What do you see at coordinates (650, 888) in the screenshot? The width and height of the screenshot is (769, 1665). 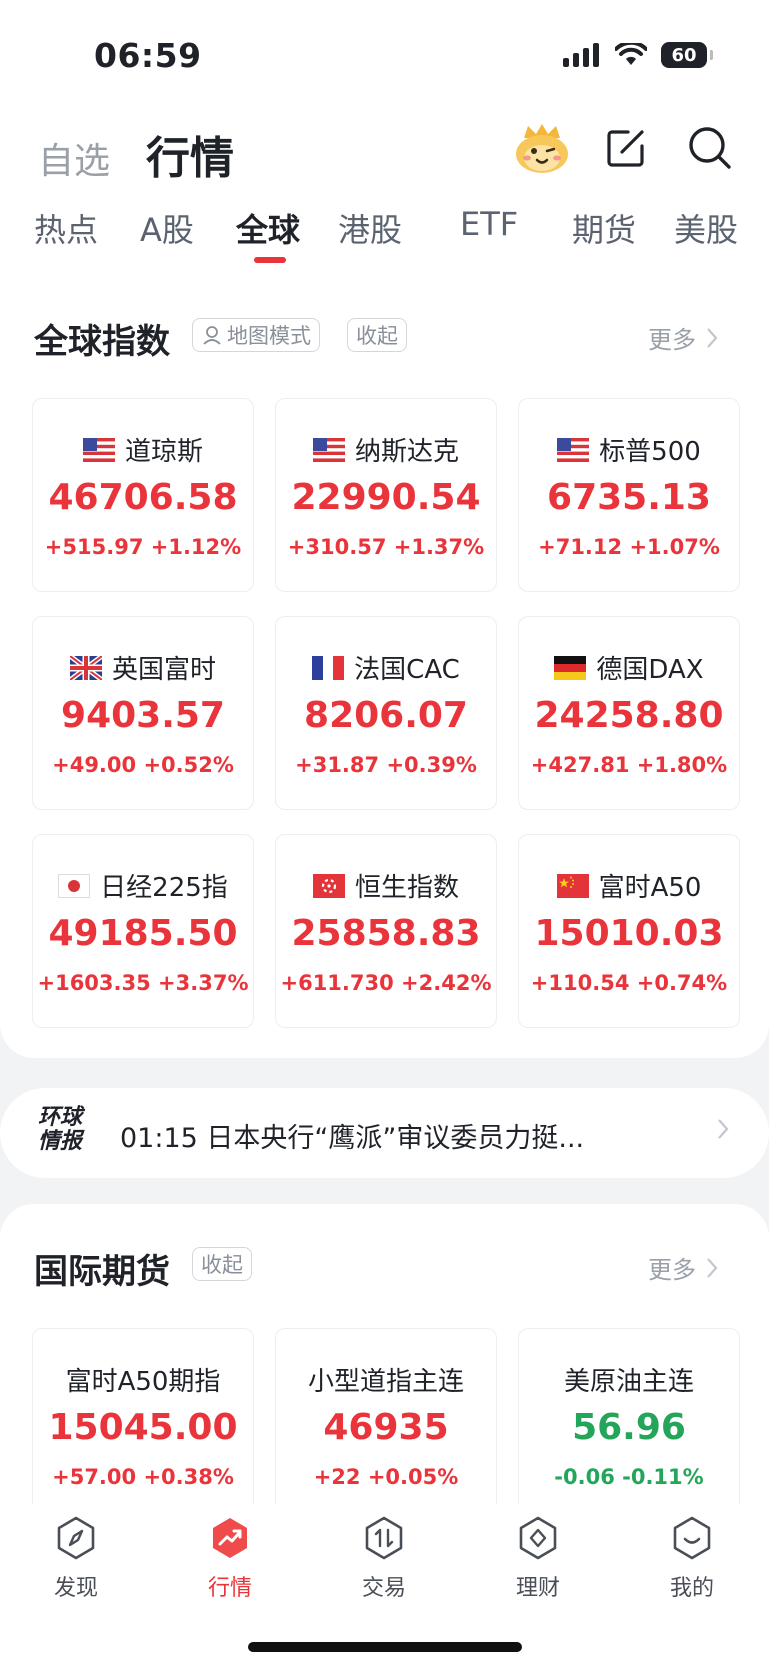 I see `index-name-label: 富时A50` at bounding box center [650, 888].